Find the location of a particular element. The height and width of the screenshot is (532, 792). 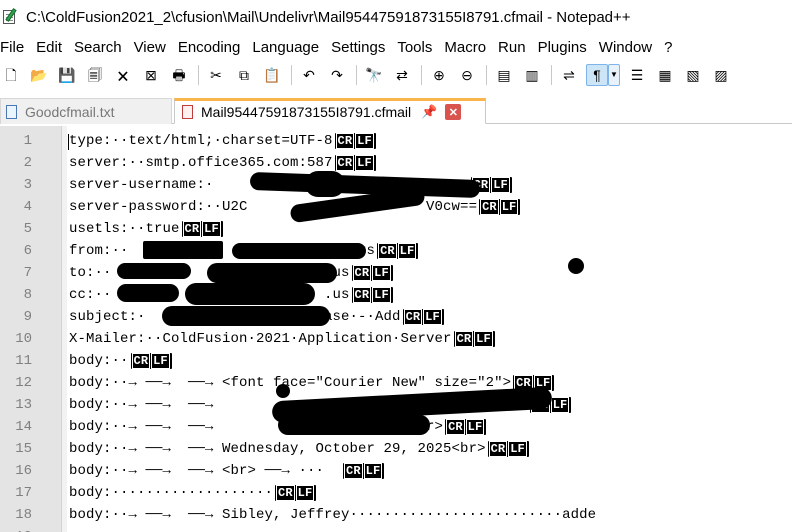

tab-mail-cfmail: Mail95447591873155I8791.cfmail 📌 ✕ is located at coordinates (330, 111).